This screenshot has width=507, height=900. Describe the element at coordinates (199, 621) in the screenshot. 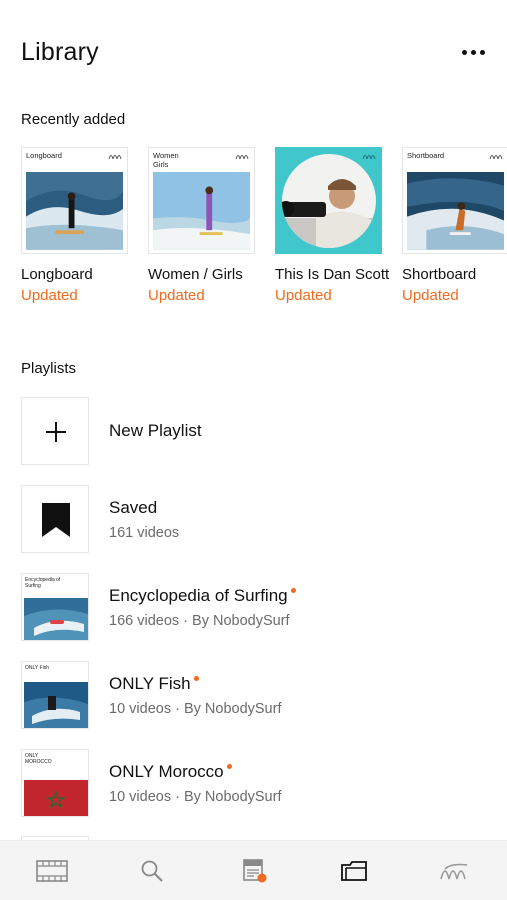

I see `playlist-meta: 166 videos · By NobodySurf` at that location.